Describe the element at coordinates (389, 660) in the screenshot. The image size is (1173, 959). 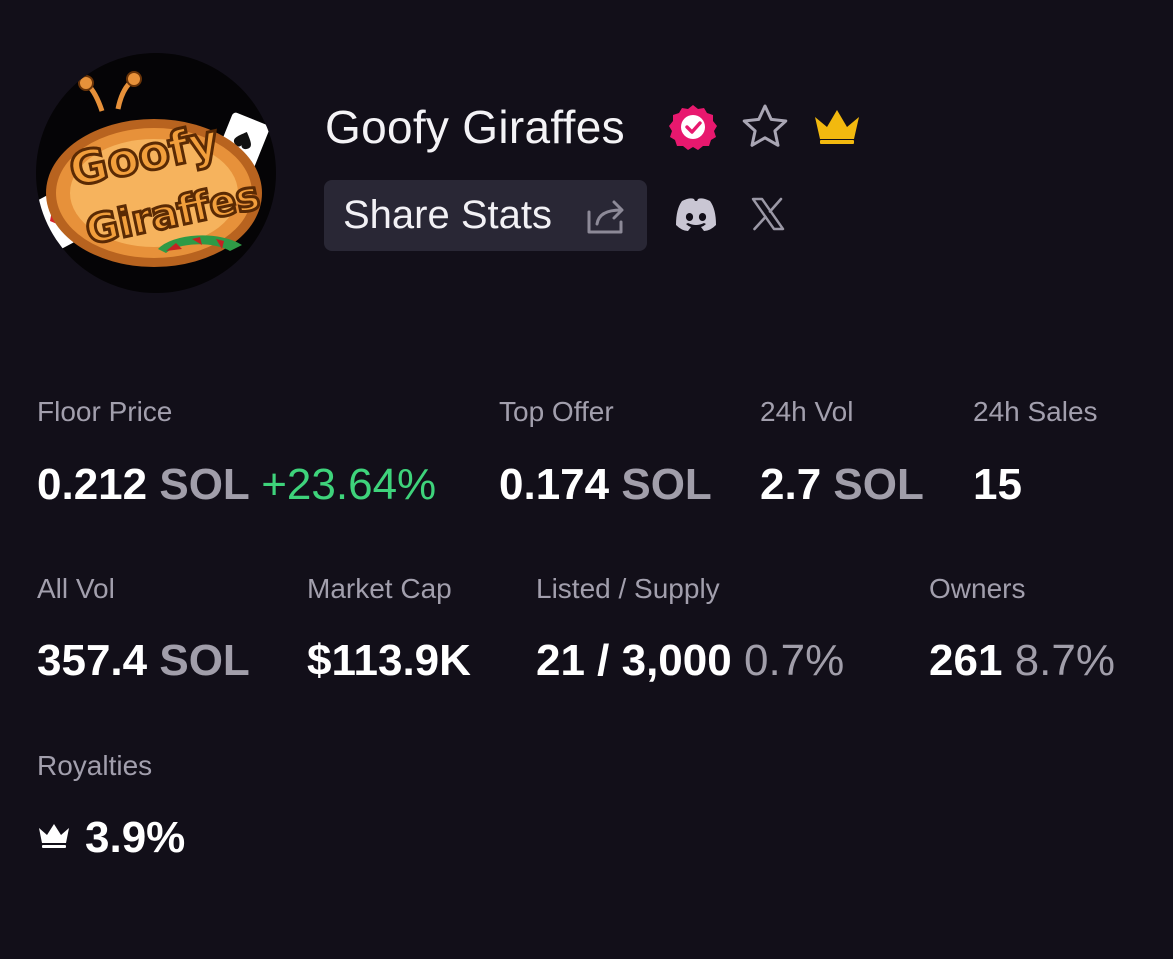
I see `market-cap-value: $113.9K` at that location.